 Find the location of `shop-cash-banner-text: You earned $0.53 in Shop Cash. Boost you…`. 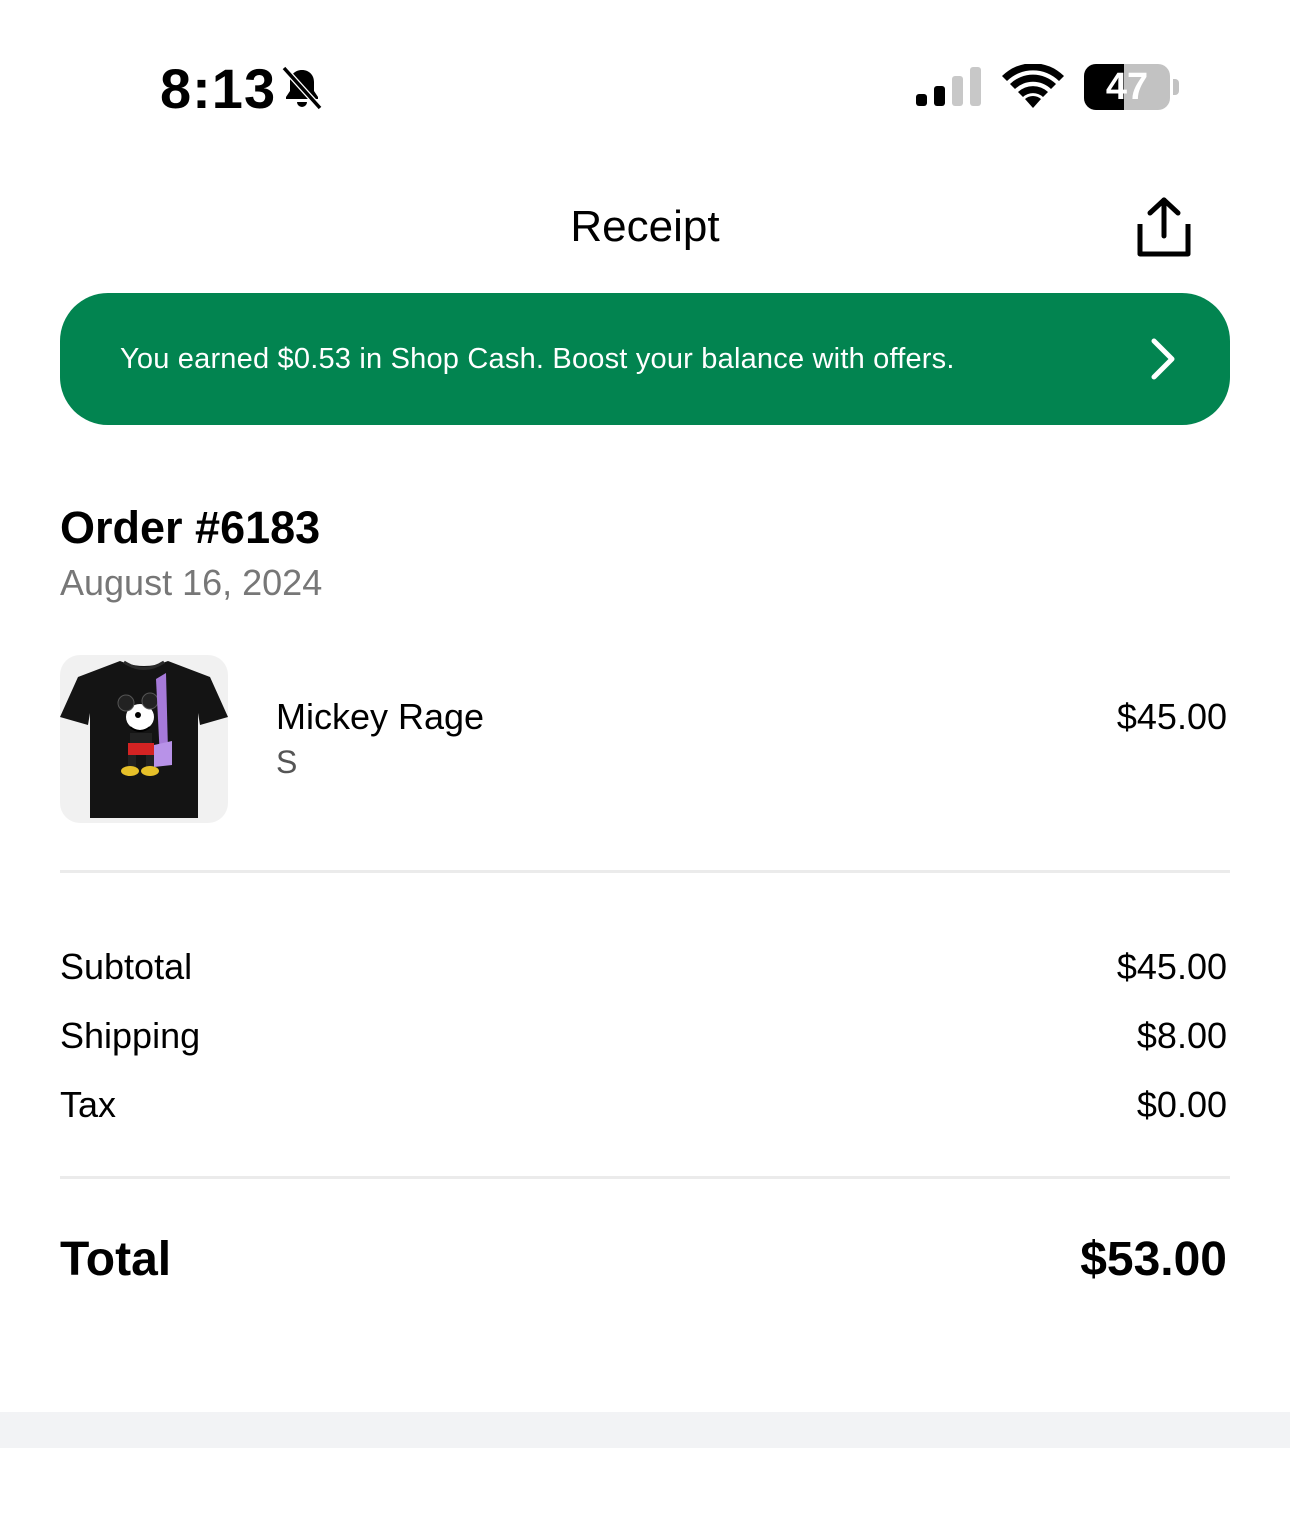

shop-cash-banner-text: You earned $0.53 in Shop Cash. Boost you… is located at coordinates (537, 359).